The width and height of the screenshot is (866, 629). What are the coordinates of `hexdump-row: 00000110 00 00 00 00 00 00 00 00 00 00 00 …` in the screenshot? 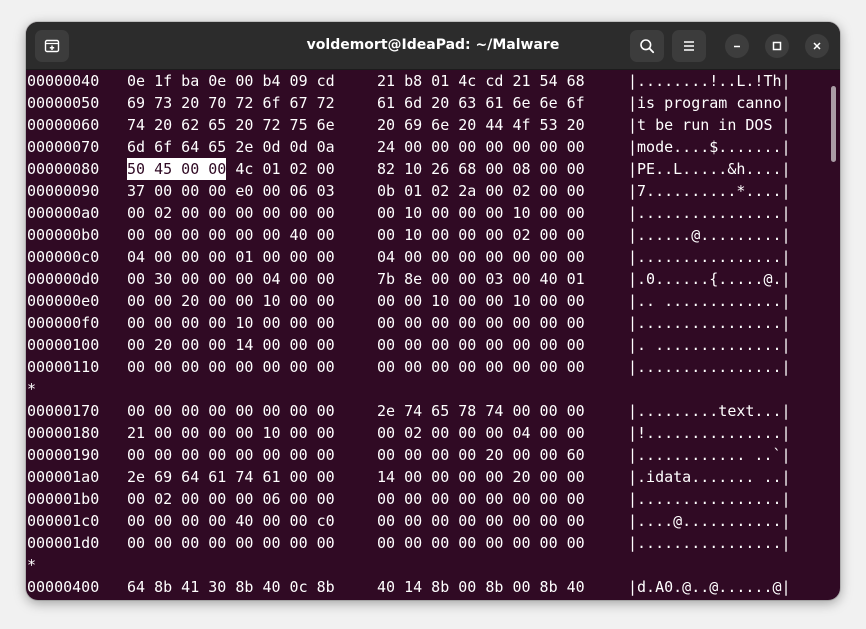 It's located at (426, 367).